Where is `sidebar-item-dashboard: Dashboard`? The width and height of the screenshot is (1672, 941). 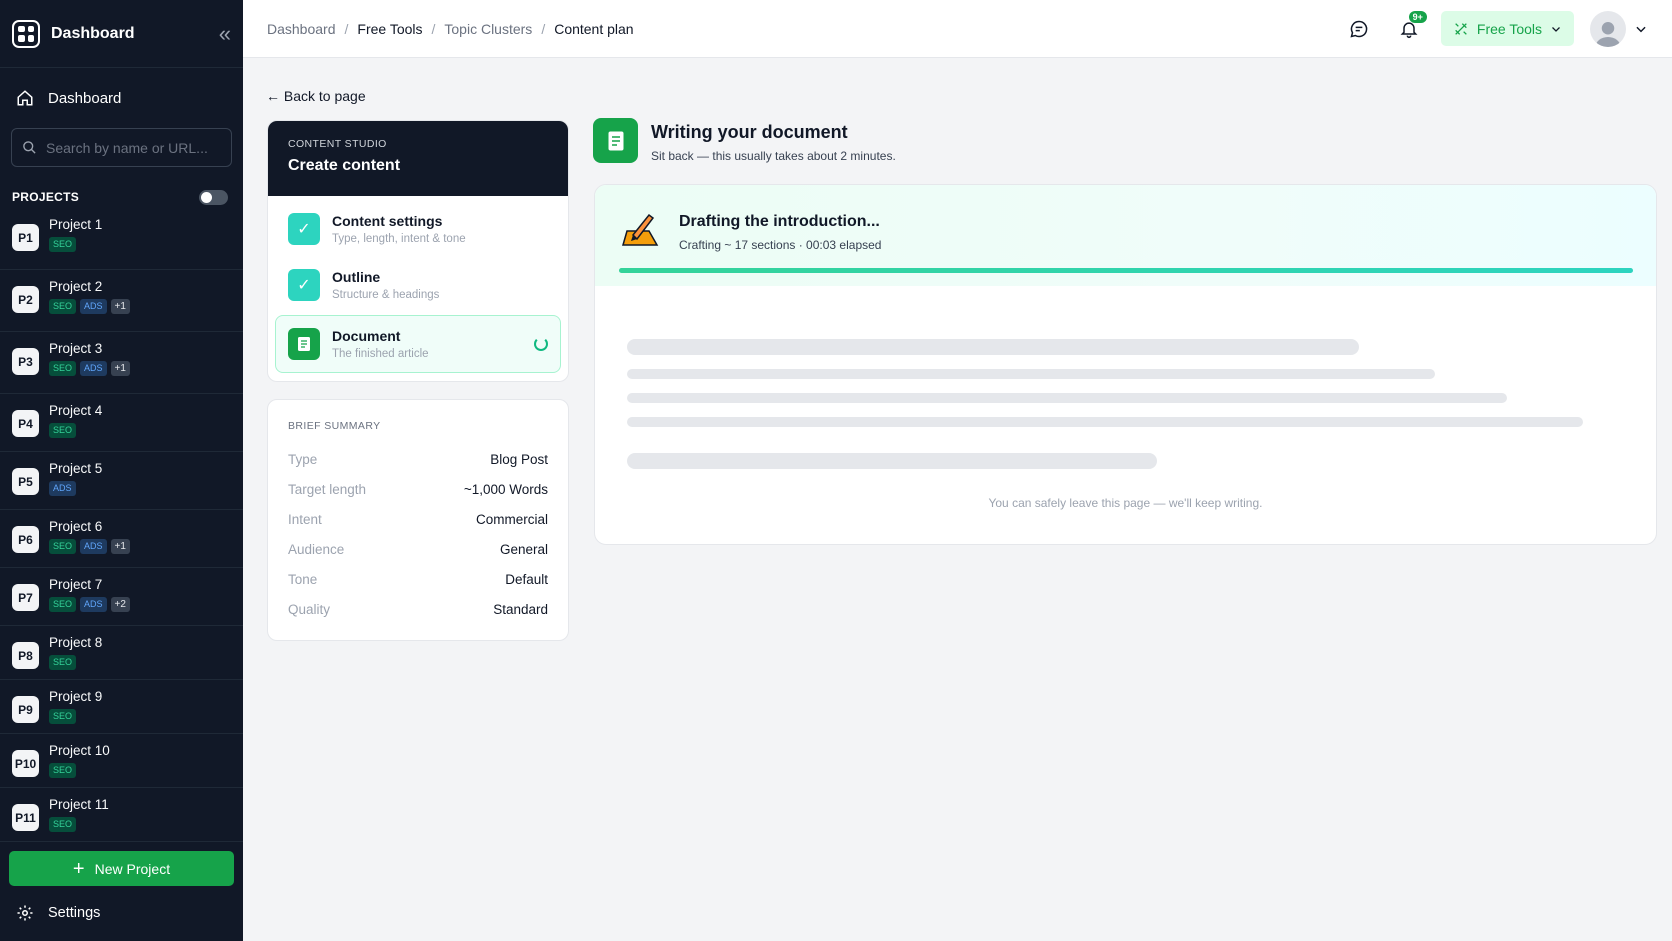
sidebar-item-dashboard: Dashboard is located at coordinates (121, 98).